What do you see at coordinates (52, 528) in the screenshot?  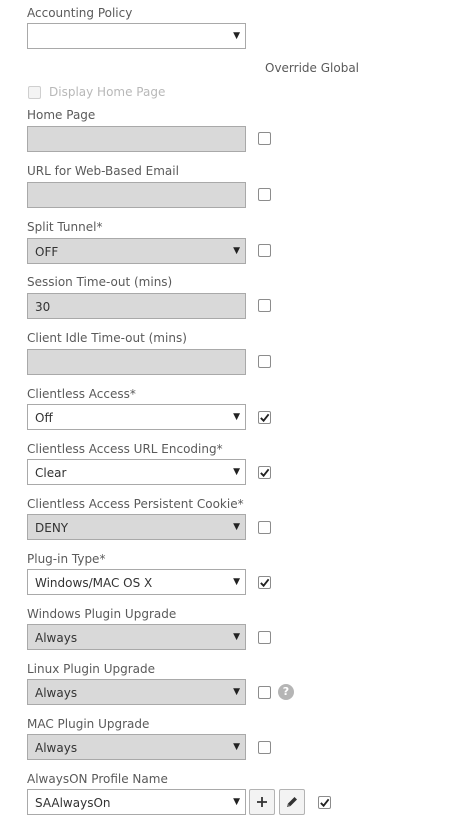 I see `clientless-persistent-cookie-value: DENY` at bounding box center [52, 528].